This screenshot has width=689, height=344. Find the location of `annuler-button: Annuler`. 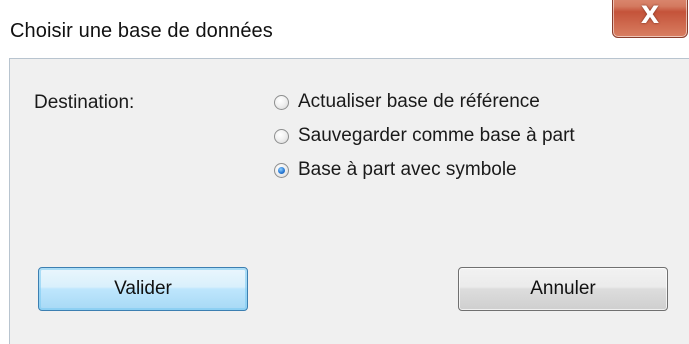

annuler-button: Annuler is located at coordinates (563, 289).